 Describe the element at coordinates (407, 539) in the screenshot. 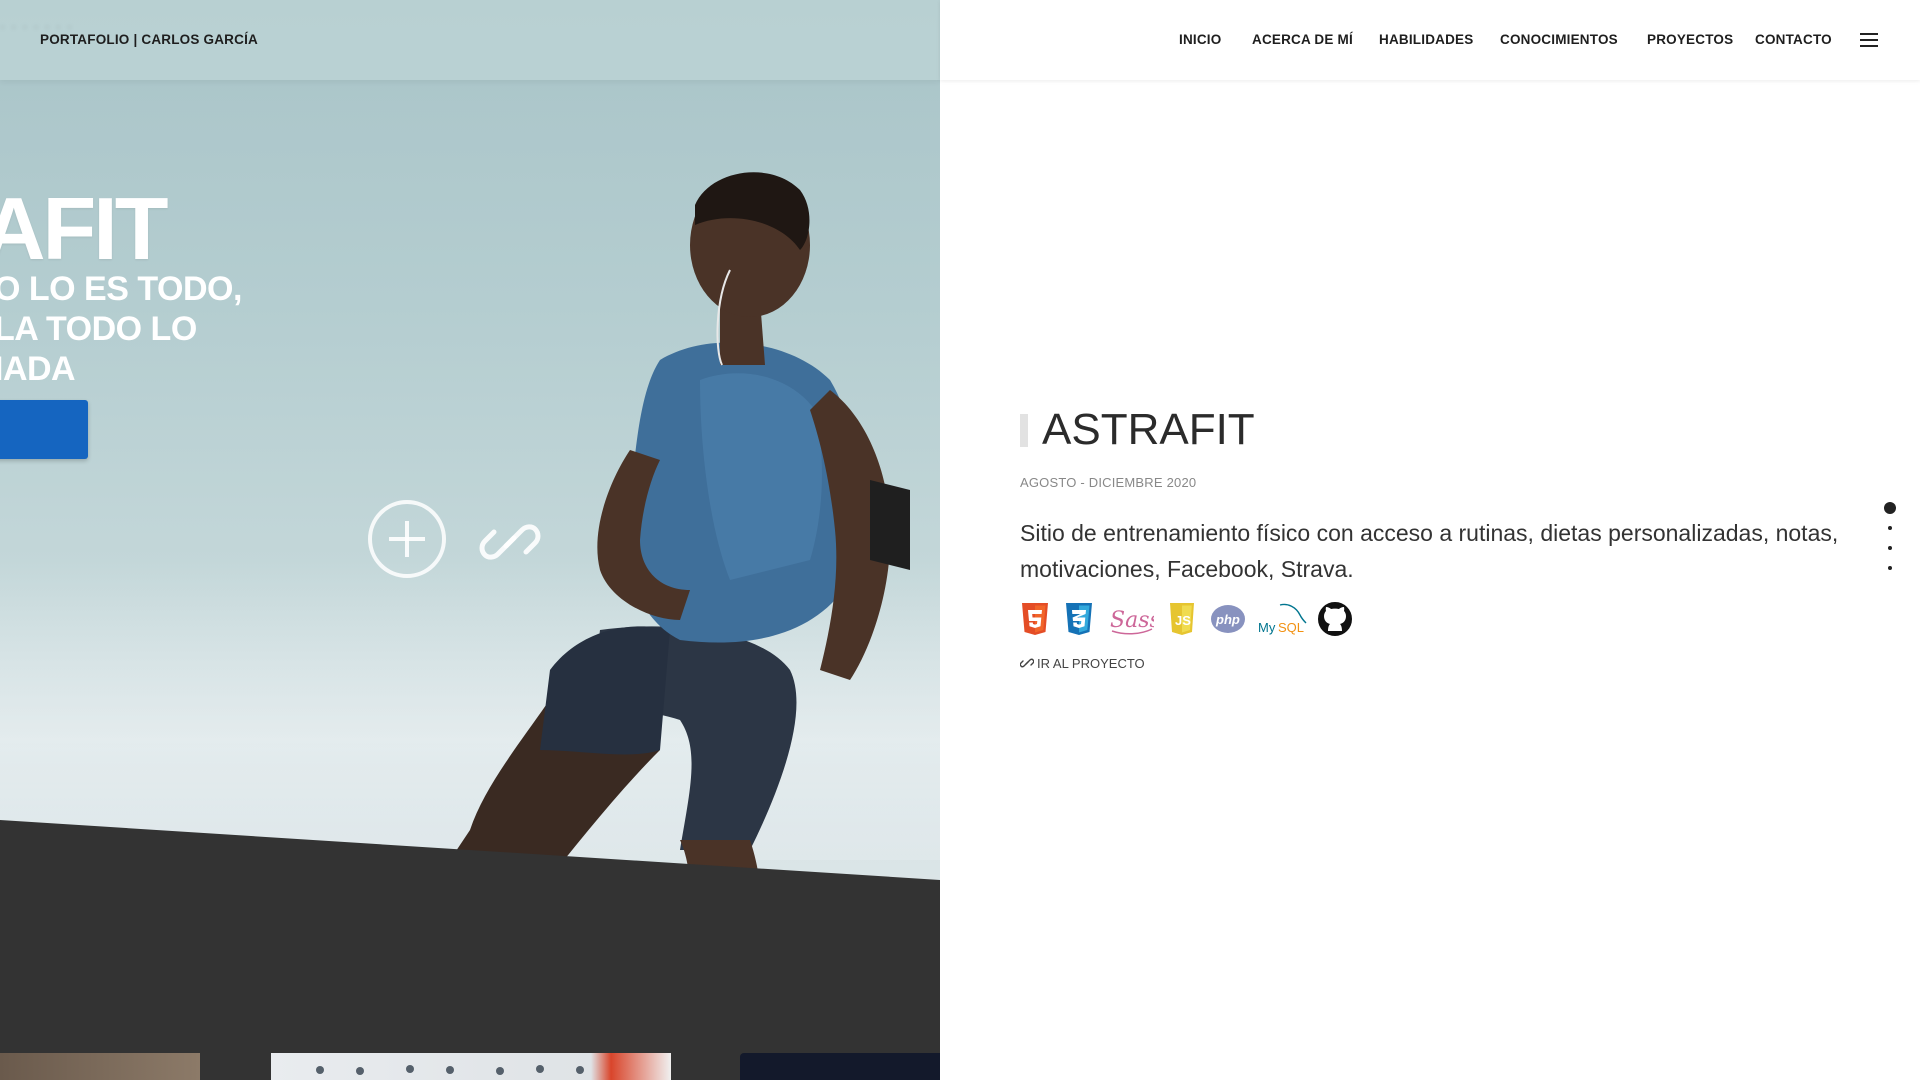

I see `plus-circle-icon` at that location.